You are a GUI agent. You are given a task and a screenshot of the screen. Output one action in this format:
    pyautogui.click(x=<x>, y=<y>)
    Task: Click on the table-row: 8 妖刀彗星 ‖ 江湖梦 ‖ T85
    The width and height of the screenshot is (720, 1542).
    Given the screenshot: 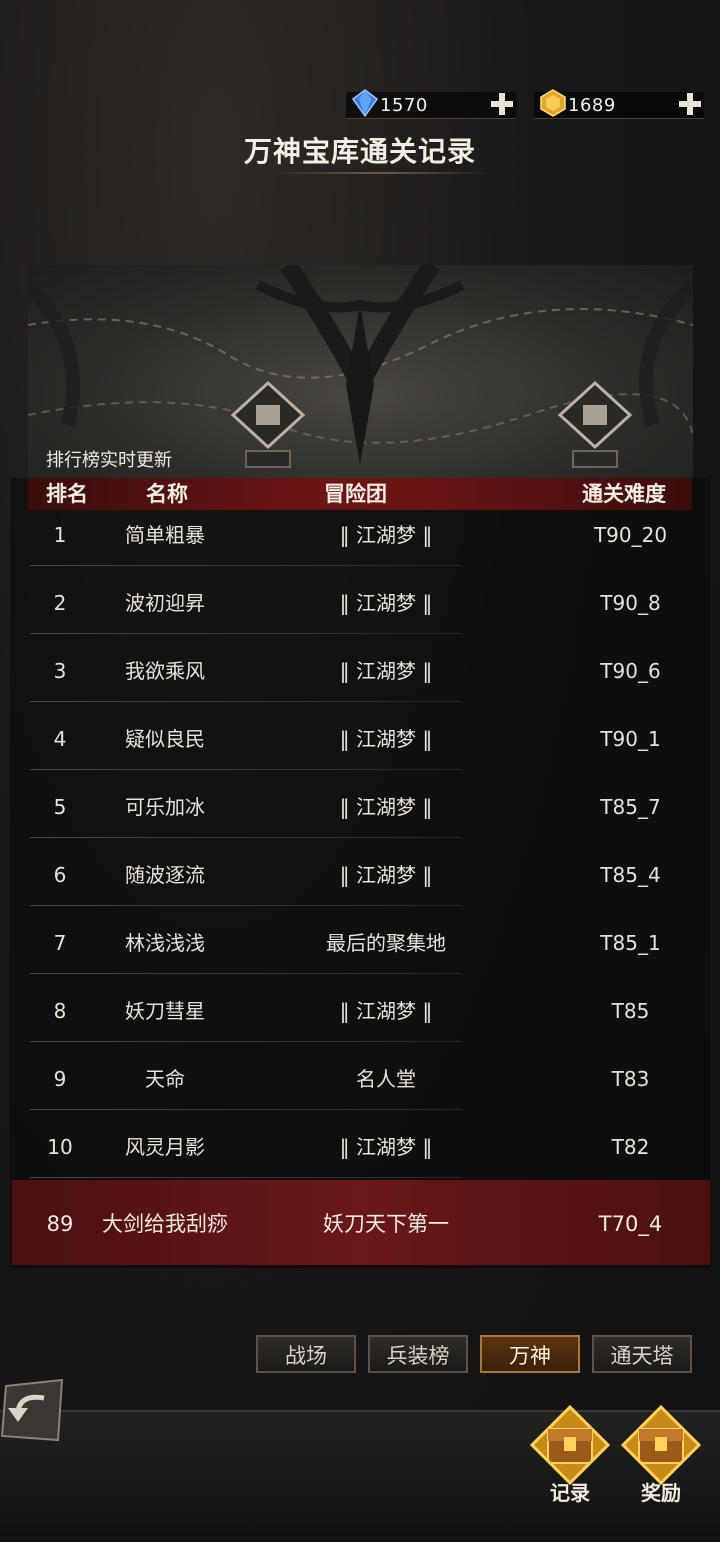 What is the action you would take?
    pyautogui.click(x=360, y=1020)
    